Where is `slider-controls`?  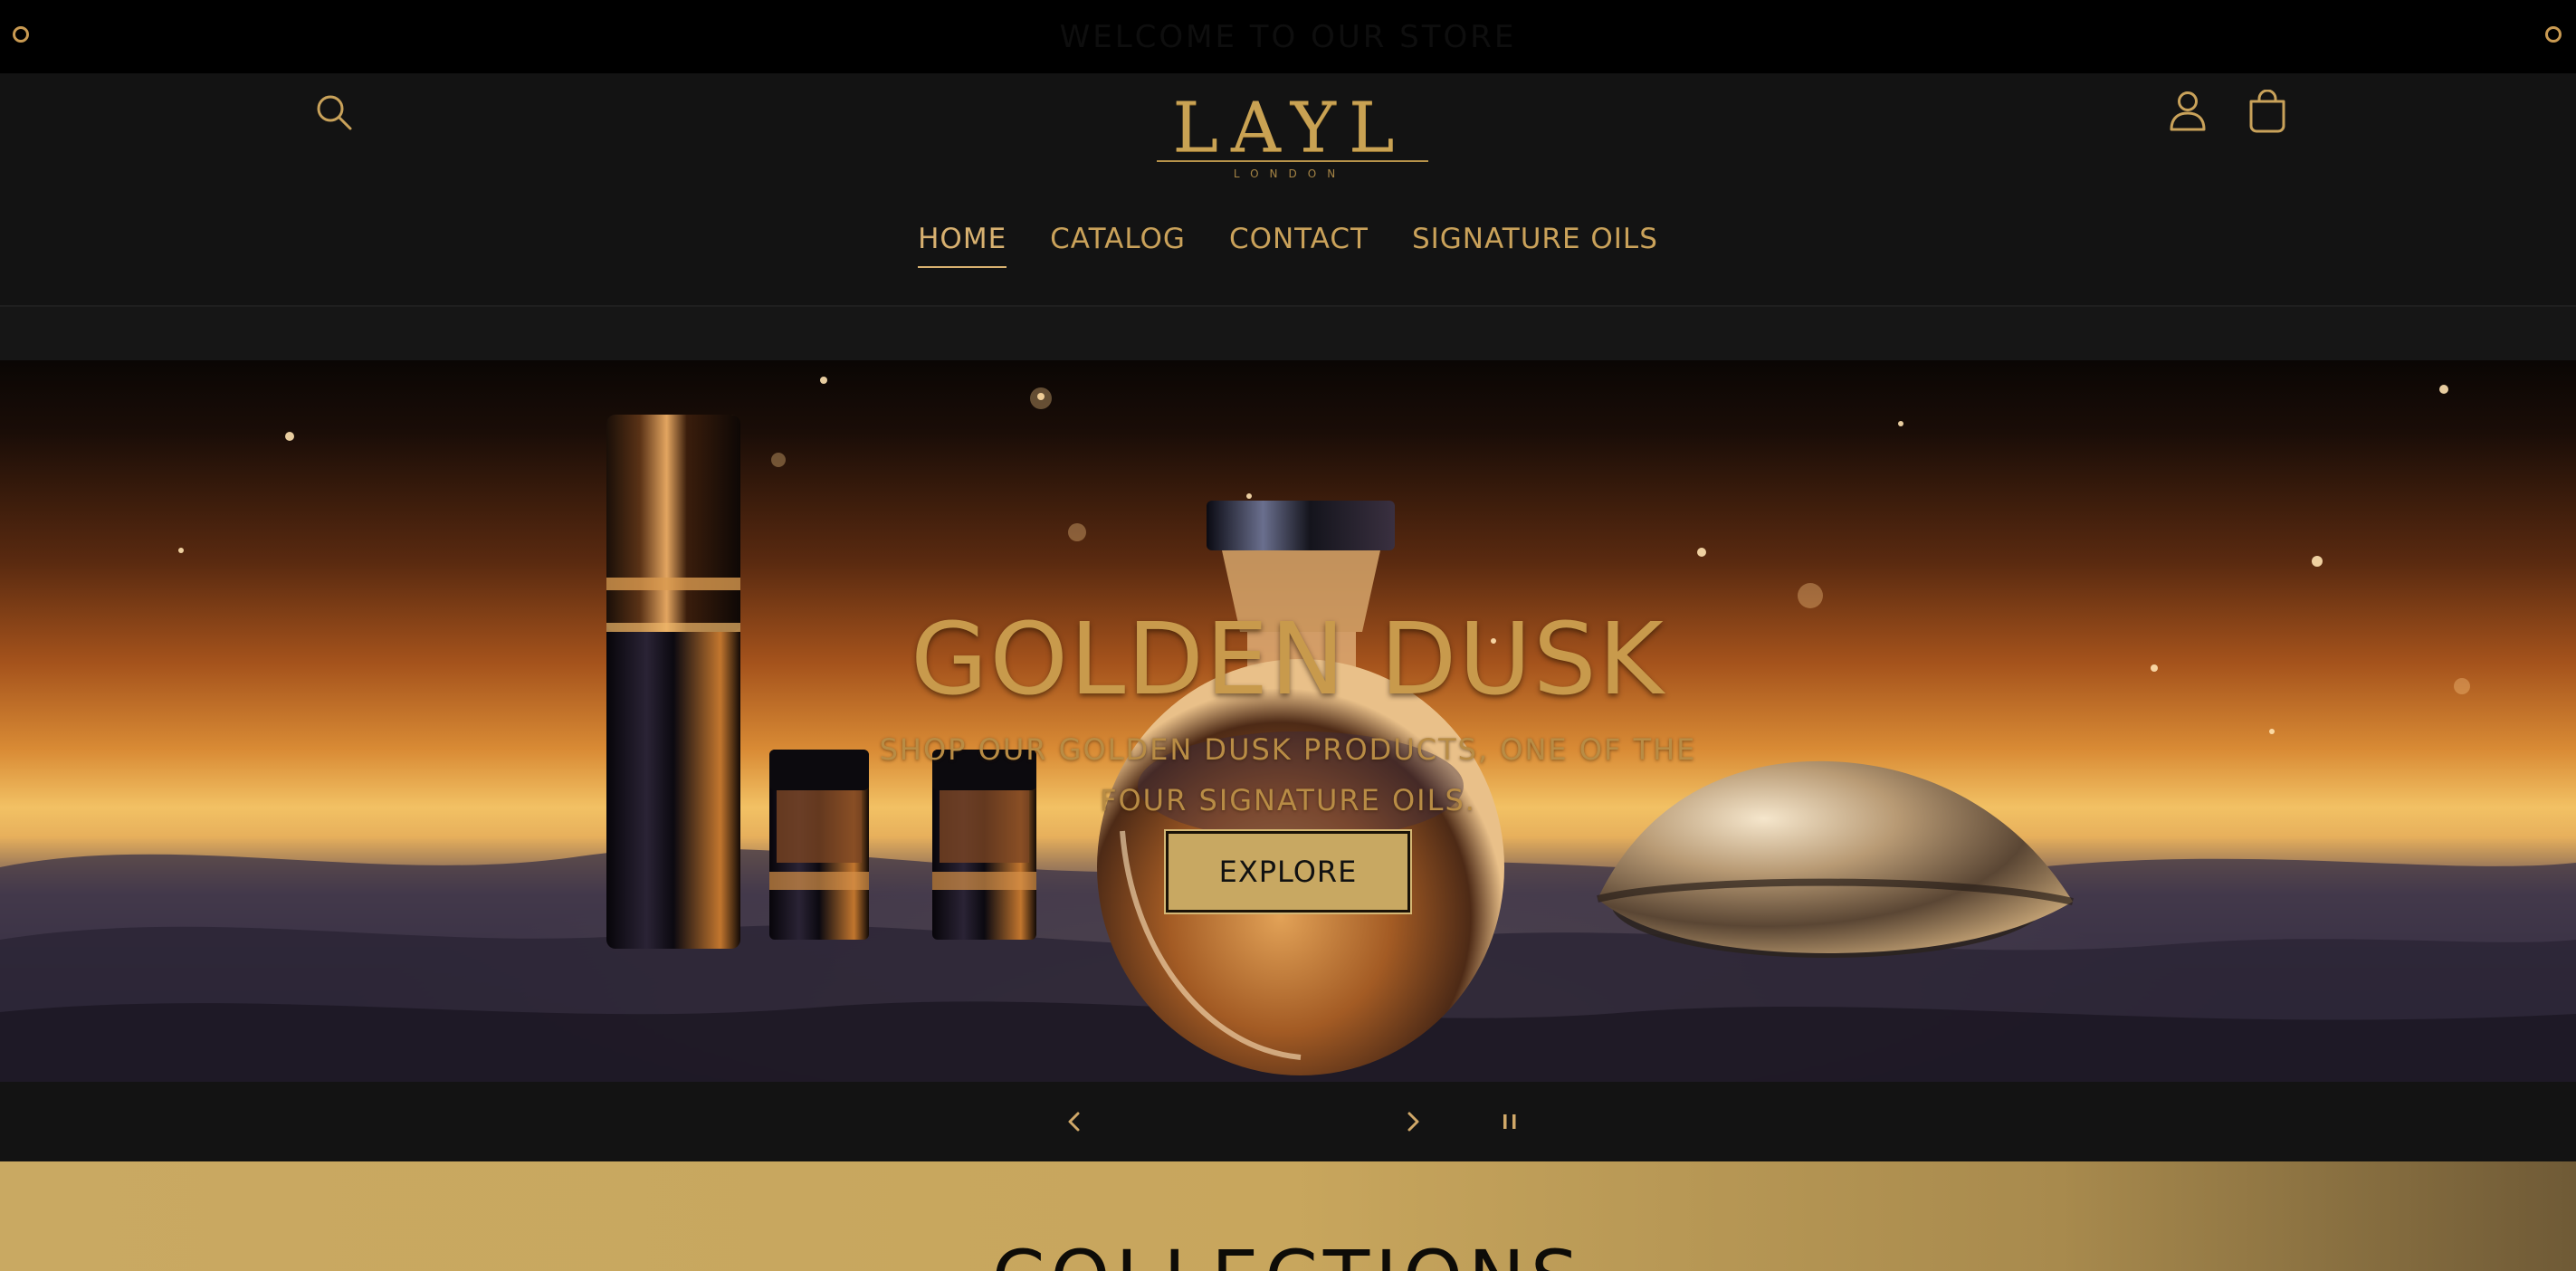 slider-controls is located at coordinates (1288, 1122).